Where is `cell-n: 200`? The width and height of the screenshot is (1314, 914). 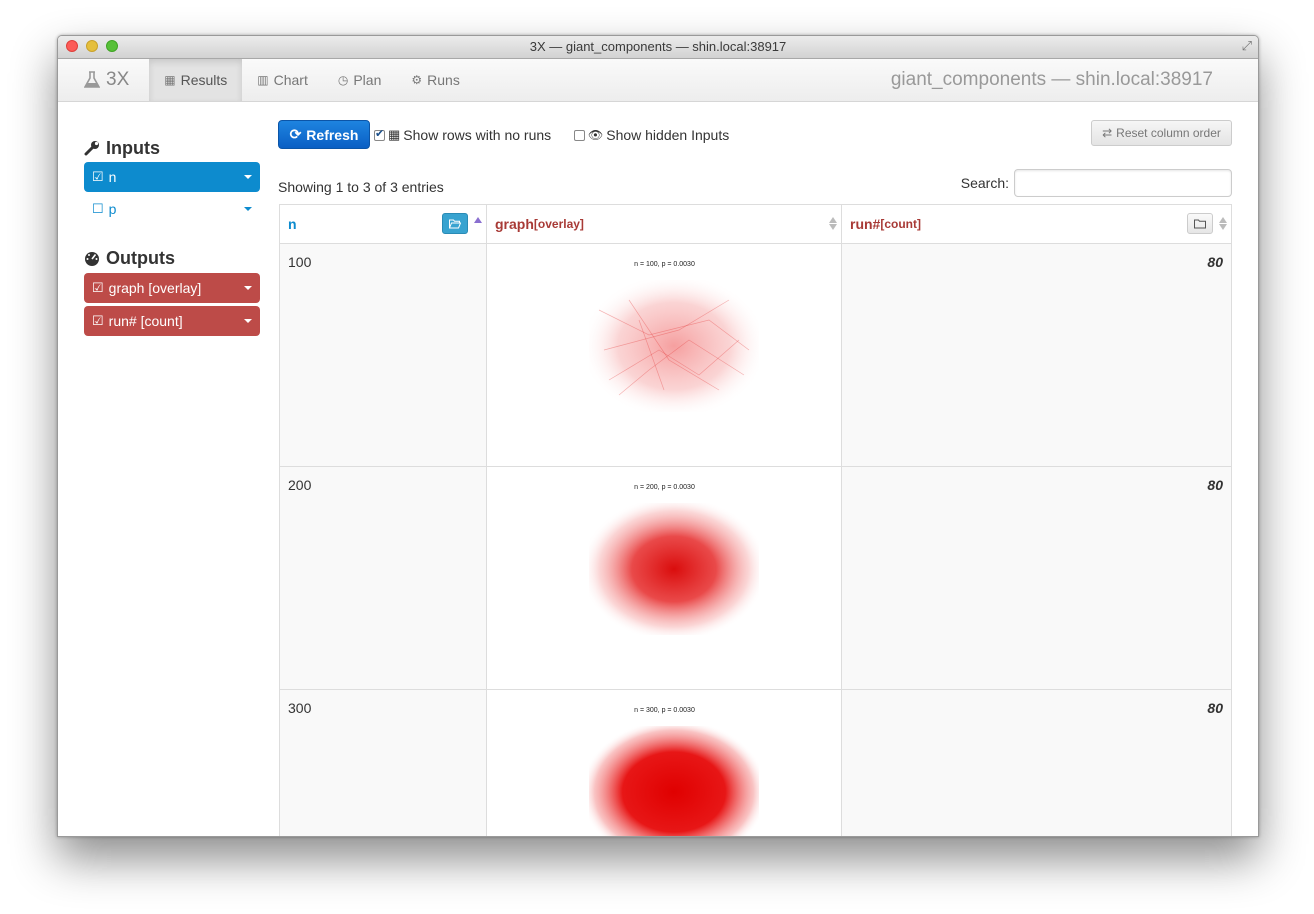
cell-n: 200 is located at coordinates (383, 578).